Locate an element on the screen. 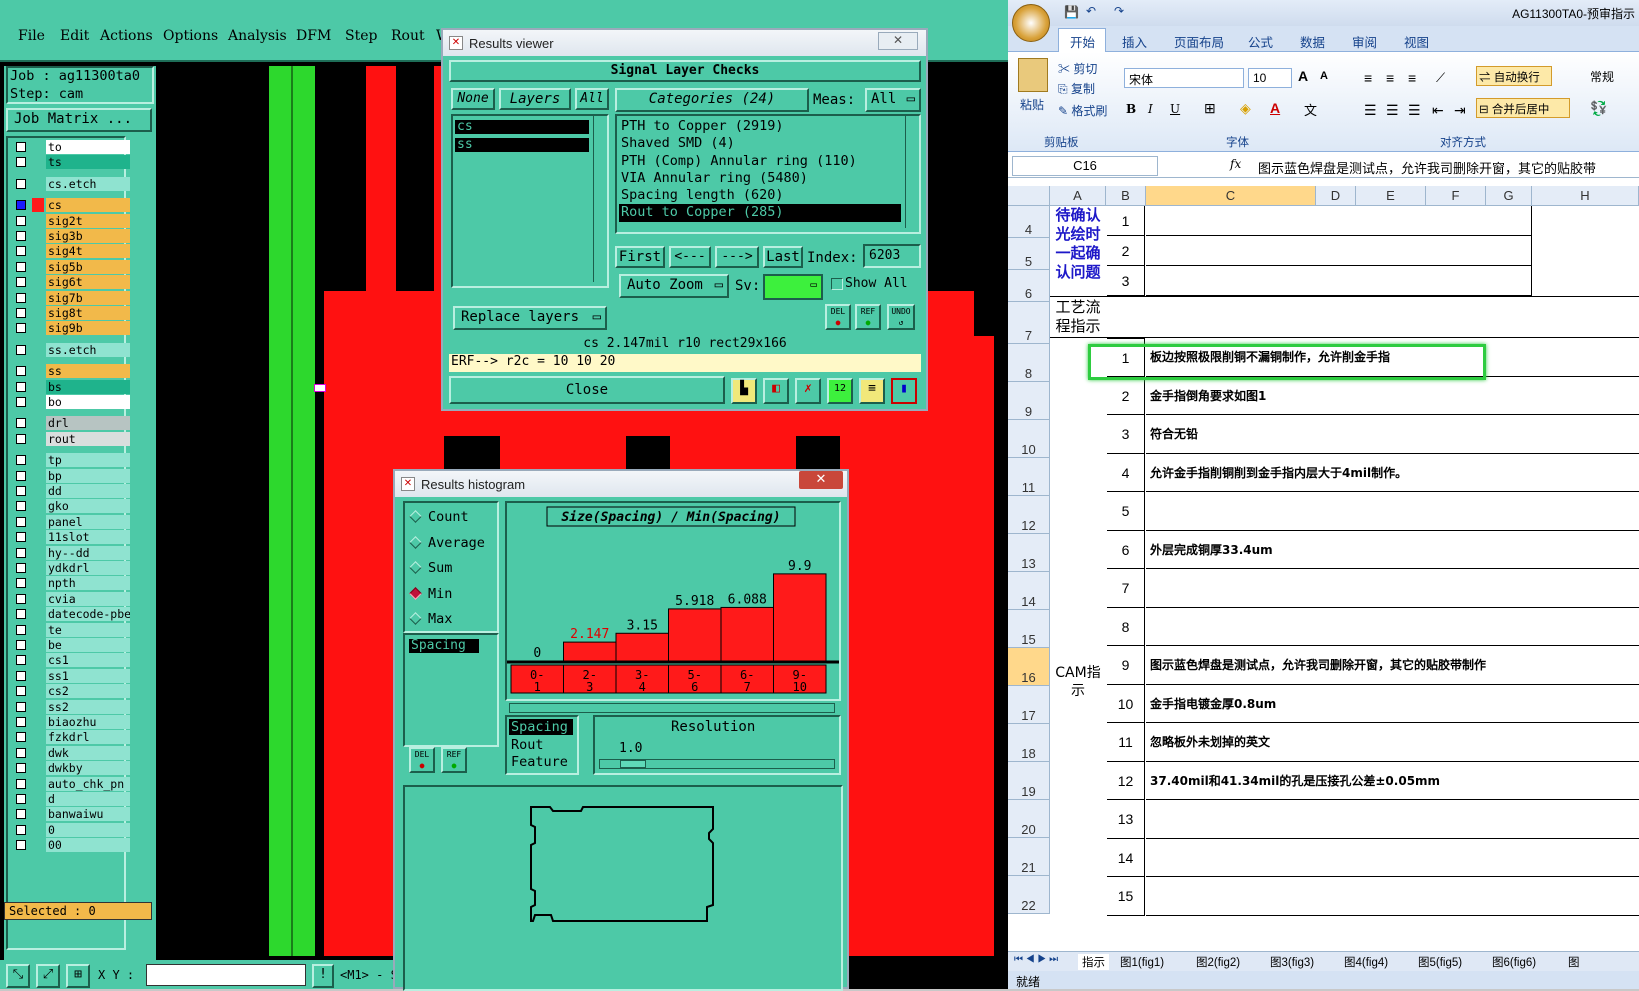 This screenshot has height=991, width=1639. row-header-10: 10 is located at coordinates (1029, 439).